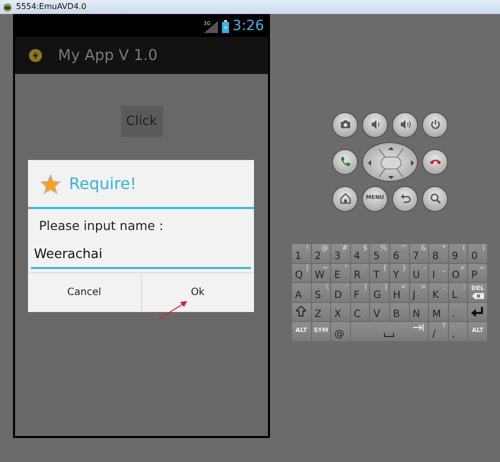  I want to click on call-key, so click(345, 161).